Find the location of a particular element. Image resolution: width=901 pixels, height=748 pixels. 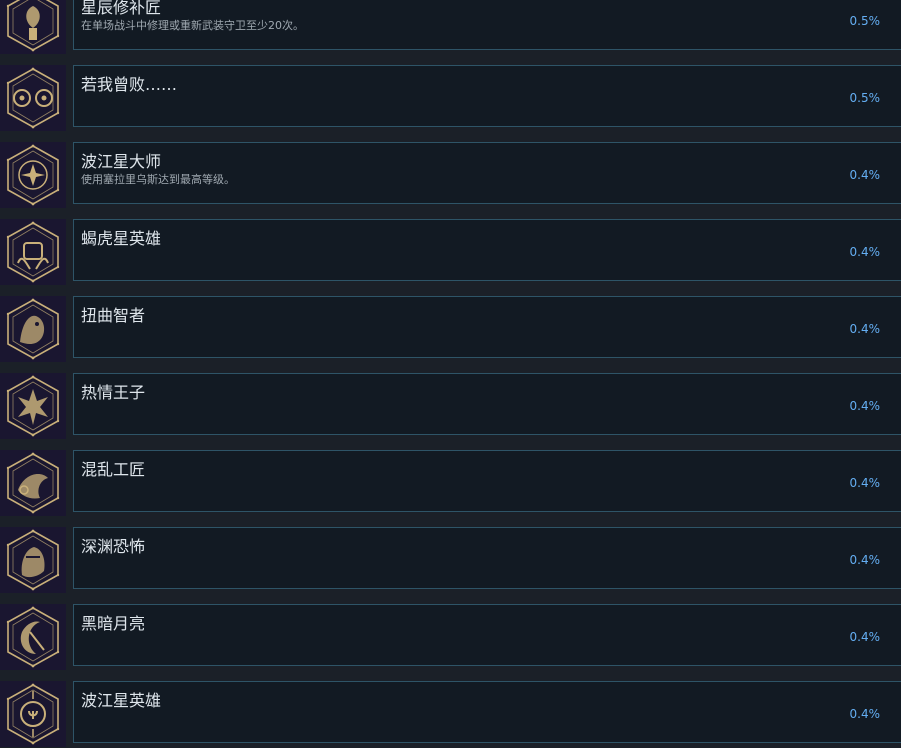

dark-moon-icon is located at coordinates (33, 637).